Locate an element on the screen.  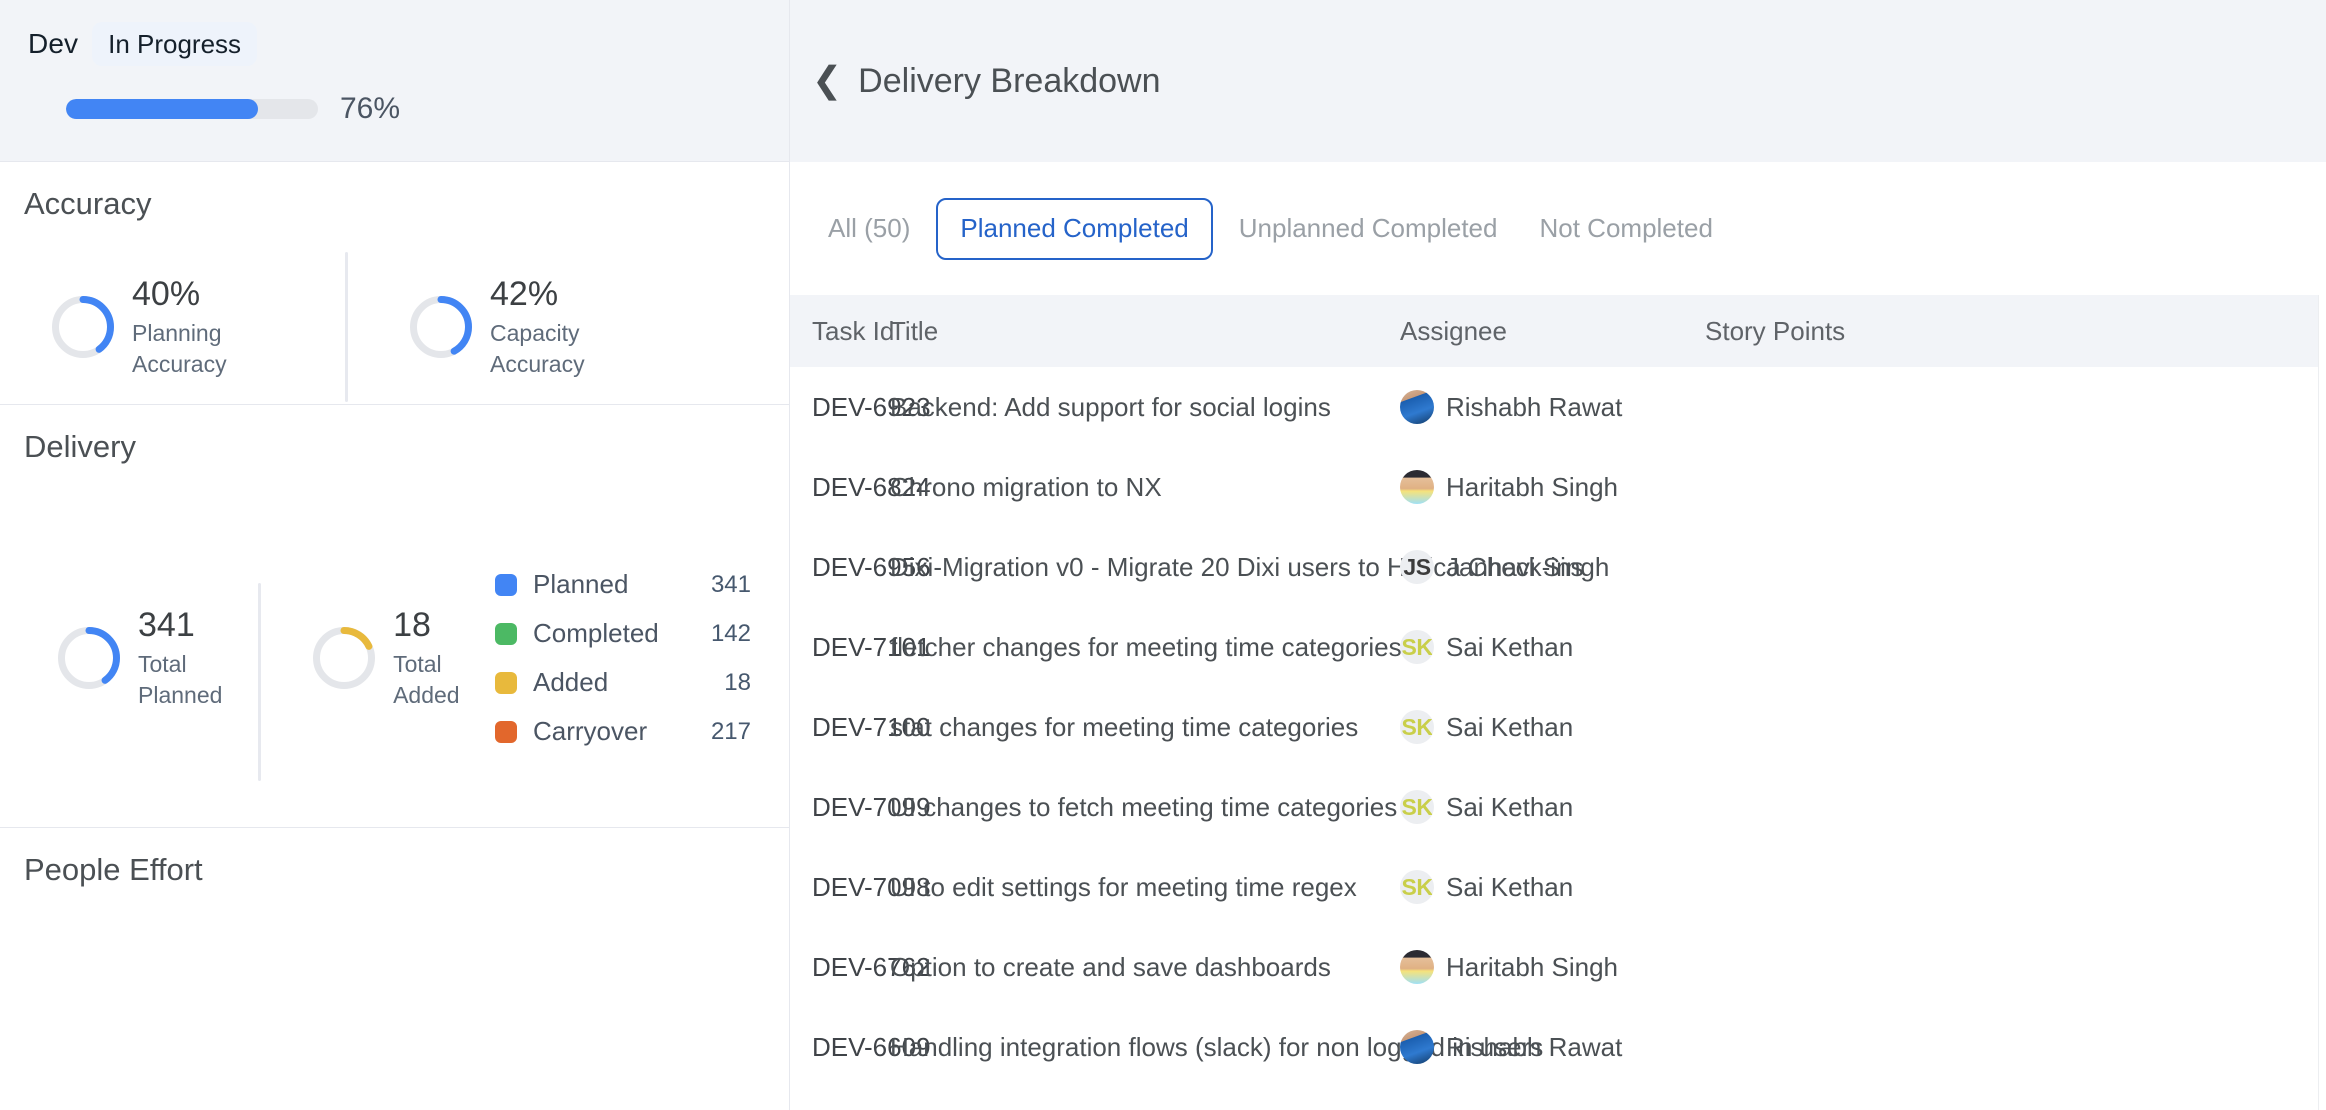
legend-label: Completed is located at coordinates (596, 633).